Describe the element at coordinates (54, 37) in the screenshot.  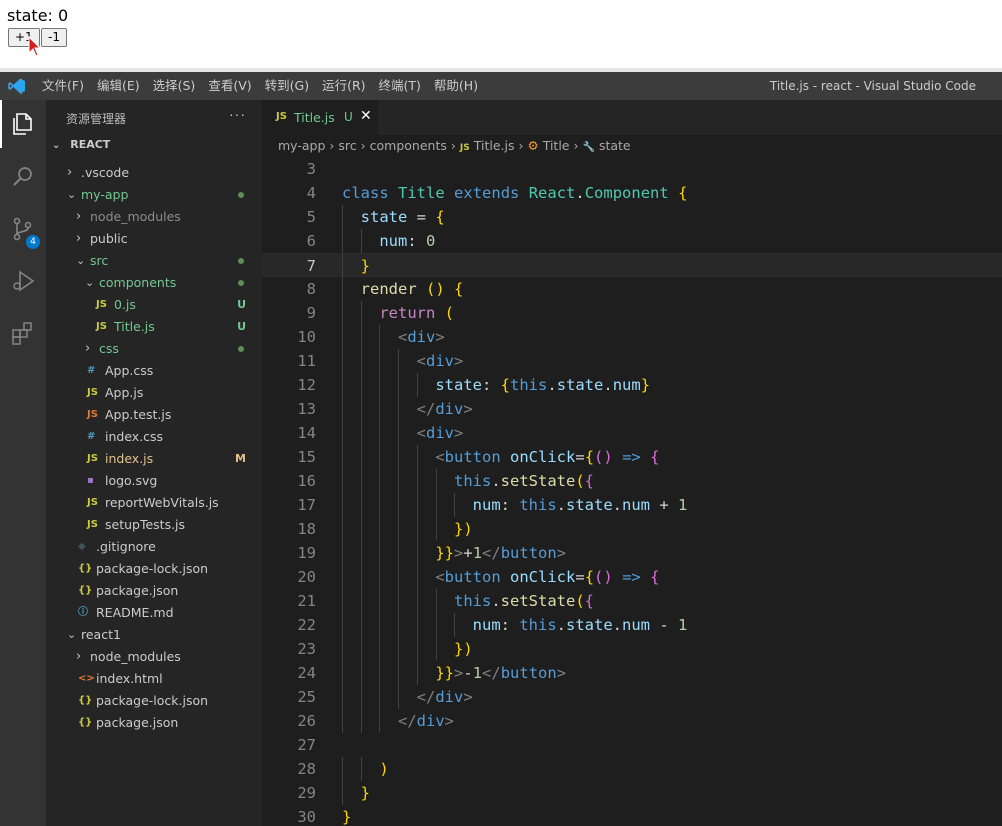
I see `decrement-button: -1` at that location.